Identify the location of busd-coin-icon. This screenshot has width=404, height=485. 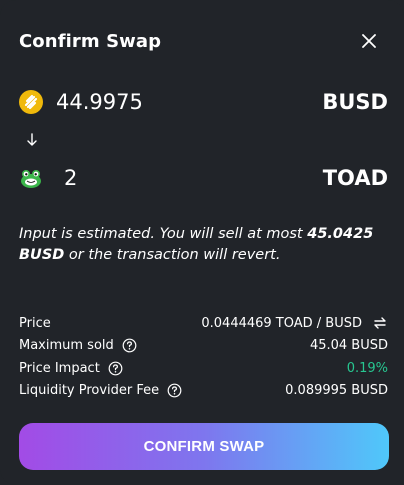
(31, 102).